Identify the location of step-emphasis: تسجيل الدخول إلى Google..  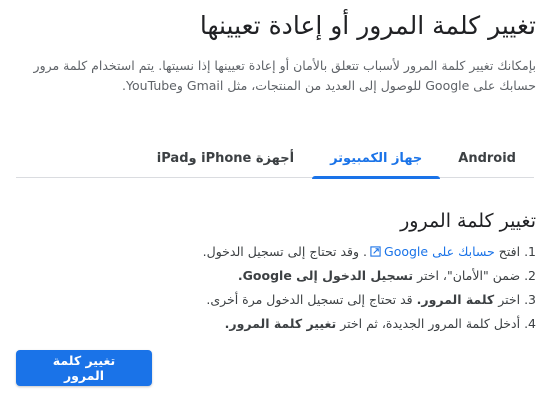
(325, 275).